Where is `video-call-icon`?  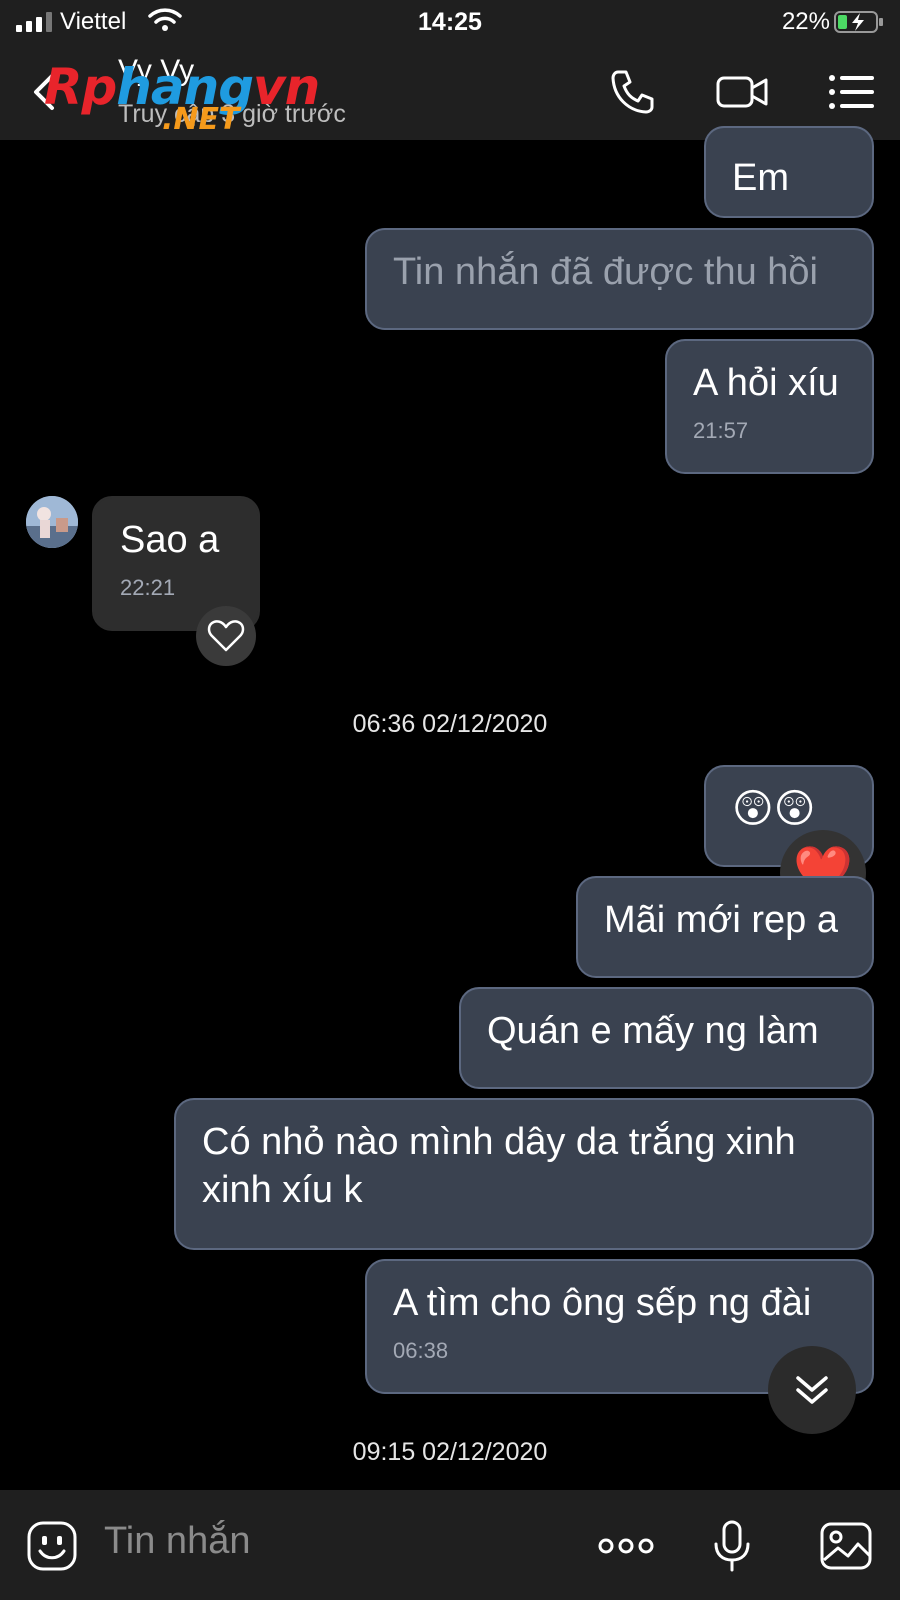
video-call-icon is located at coordinates (742, 92).